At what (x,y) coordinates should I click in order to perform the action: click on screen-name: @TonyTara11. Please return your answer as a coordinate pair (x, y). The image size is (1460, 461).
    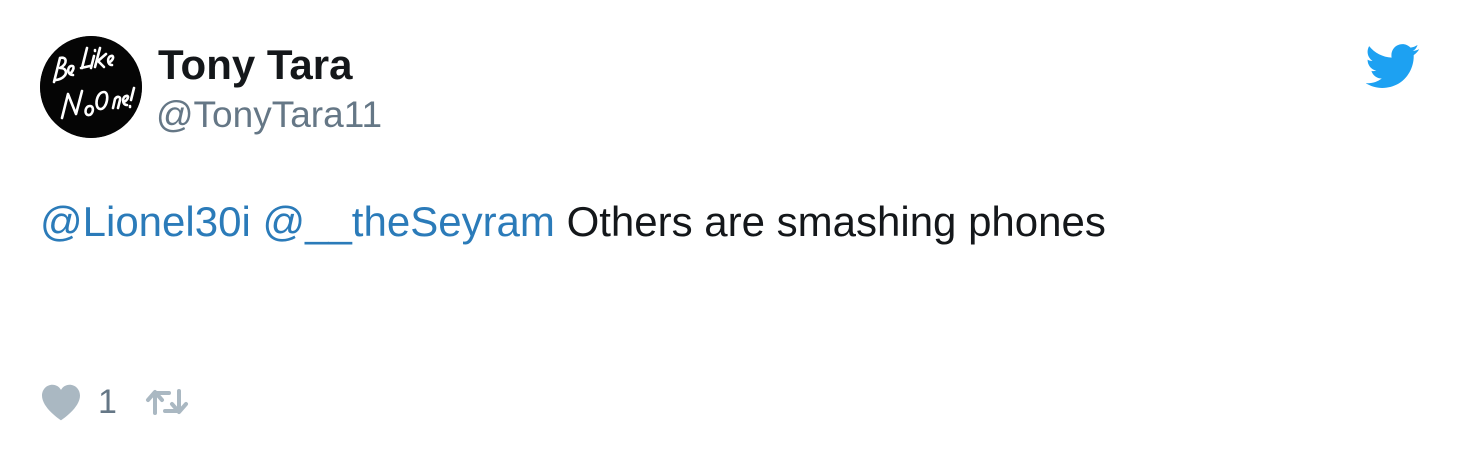
    Looking at the image, I should click on (269, 115).